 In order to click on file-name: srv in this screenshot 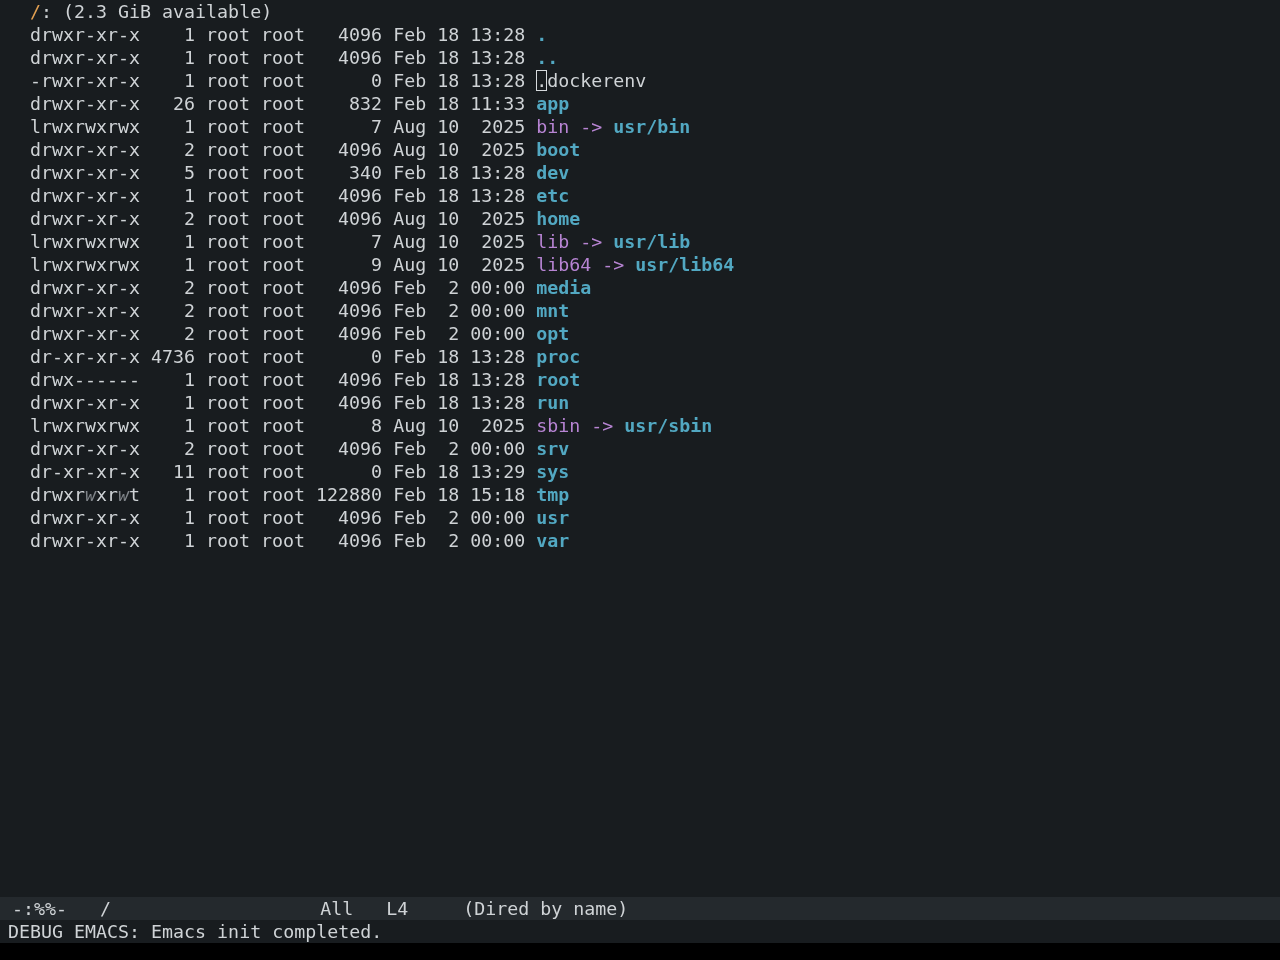, I will do `click(553, 448)`.